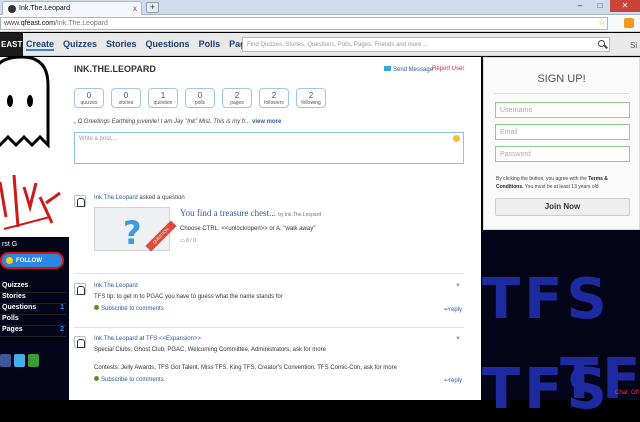  I want to click on report-user-link: Report User, so click(448, 69).